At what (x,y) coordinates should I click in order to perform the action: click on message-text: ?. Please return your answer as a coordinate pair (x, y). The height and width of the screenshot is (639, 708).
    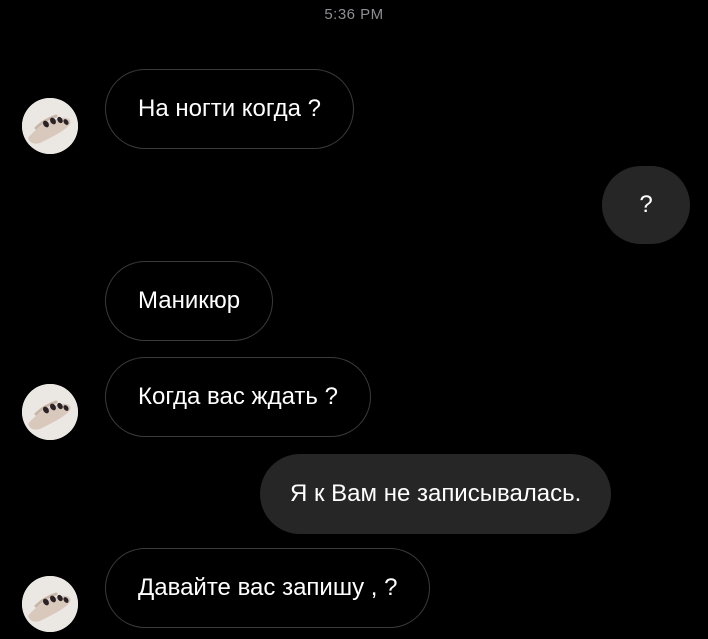
    Looking at the image, I should click on (646, 204).